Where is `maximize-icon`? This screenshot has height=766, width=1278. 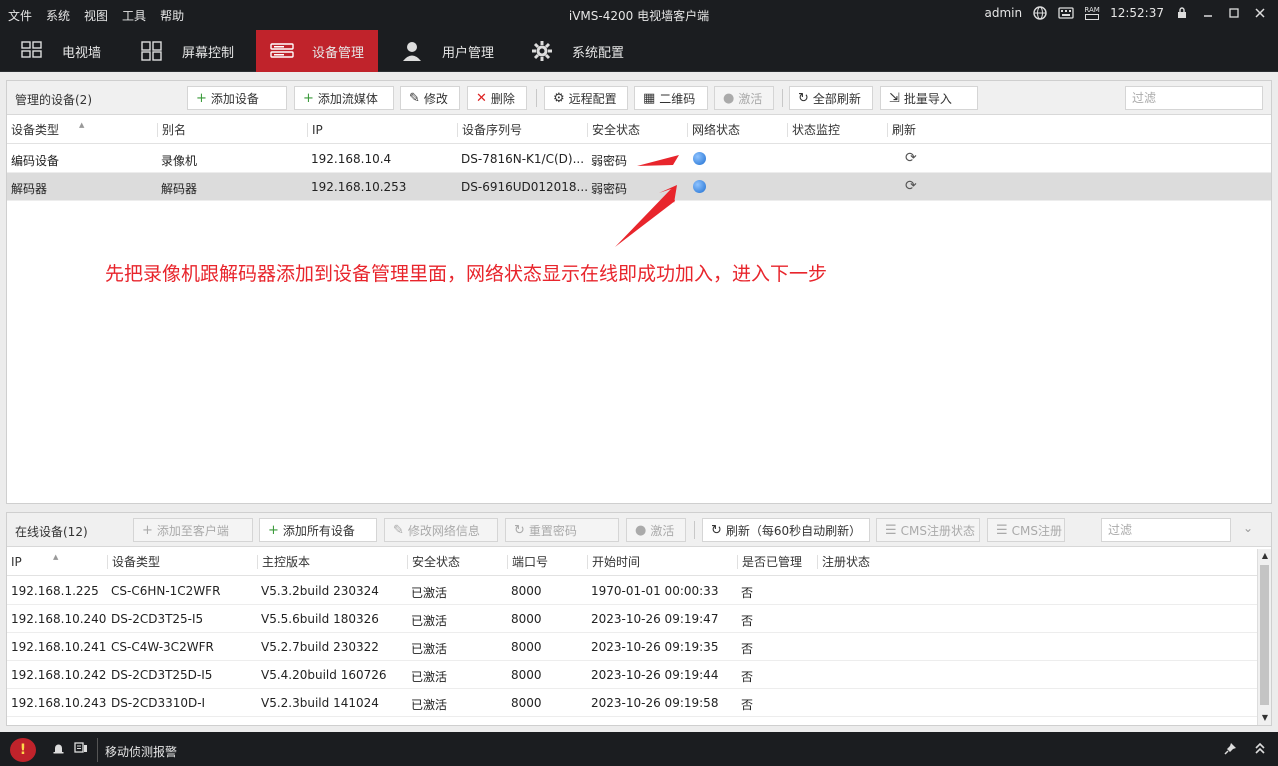 maximize-icon is located at coordinates (1234, 13).